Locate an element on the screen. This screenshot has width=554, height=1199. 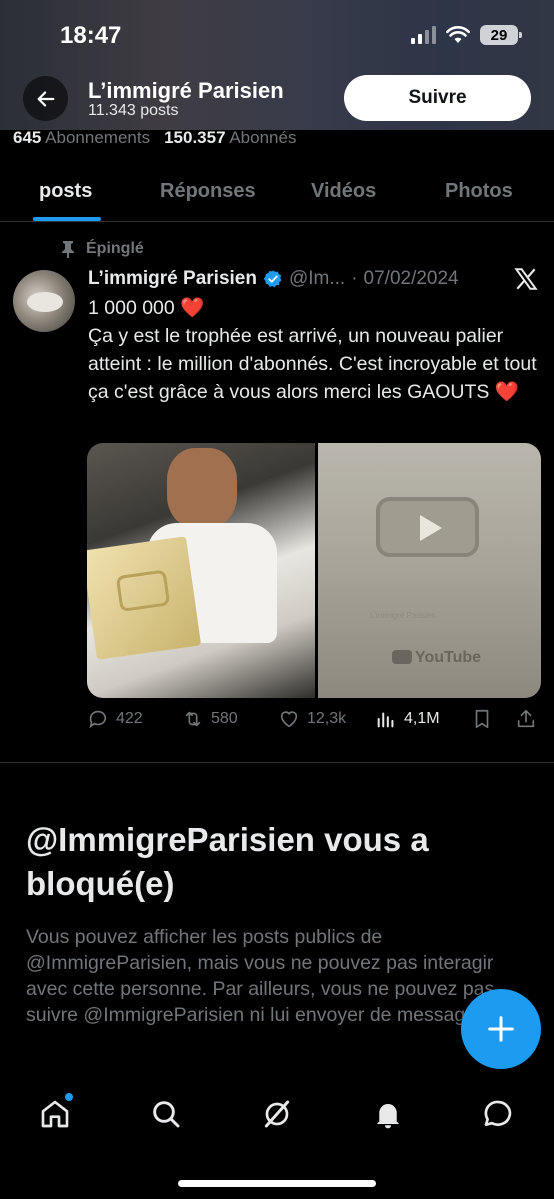
tweet-author-name: L’immigré Parisien is located at coordinates (172, 279).